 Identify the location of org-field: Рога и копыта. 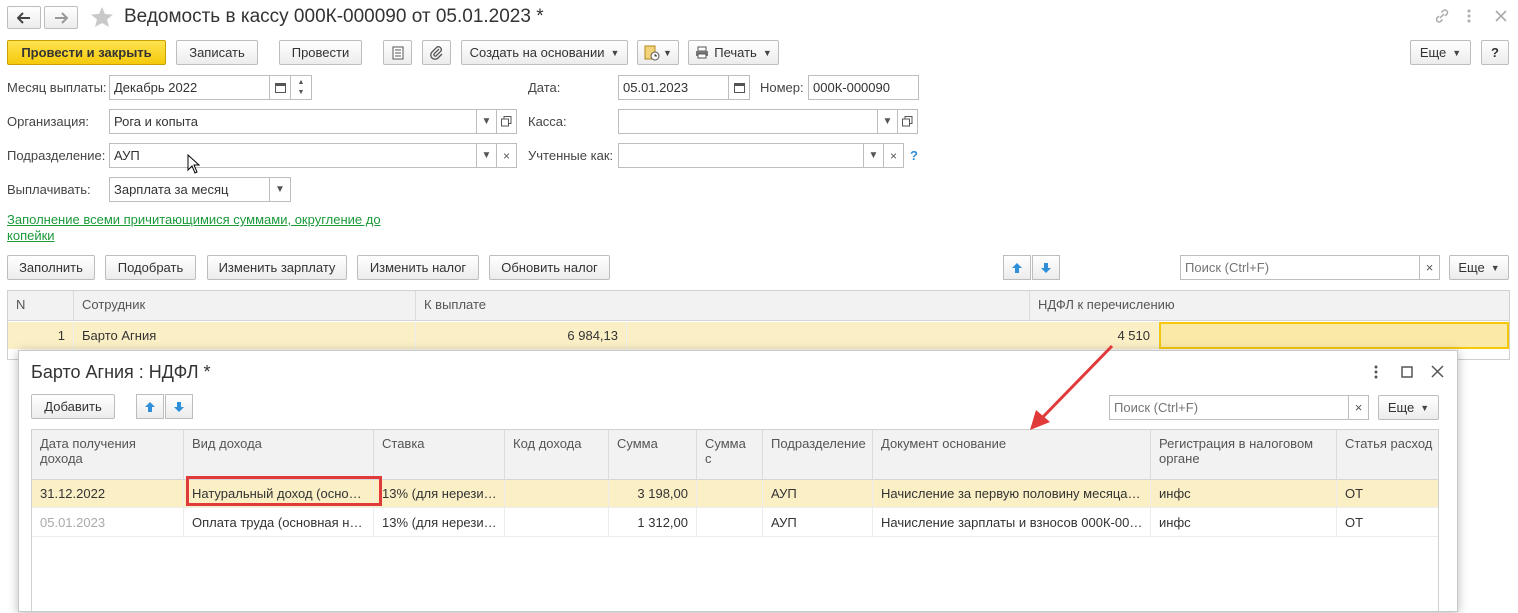
(293, 121).